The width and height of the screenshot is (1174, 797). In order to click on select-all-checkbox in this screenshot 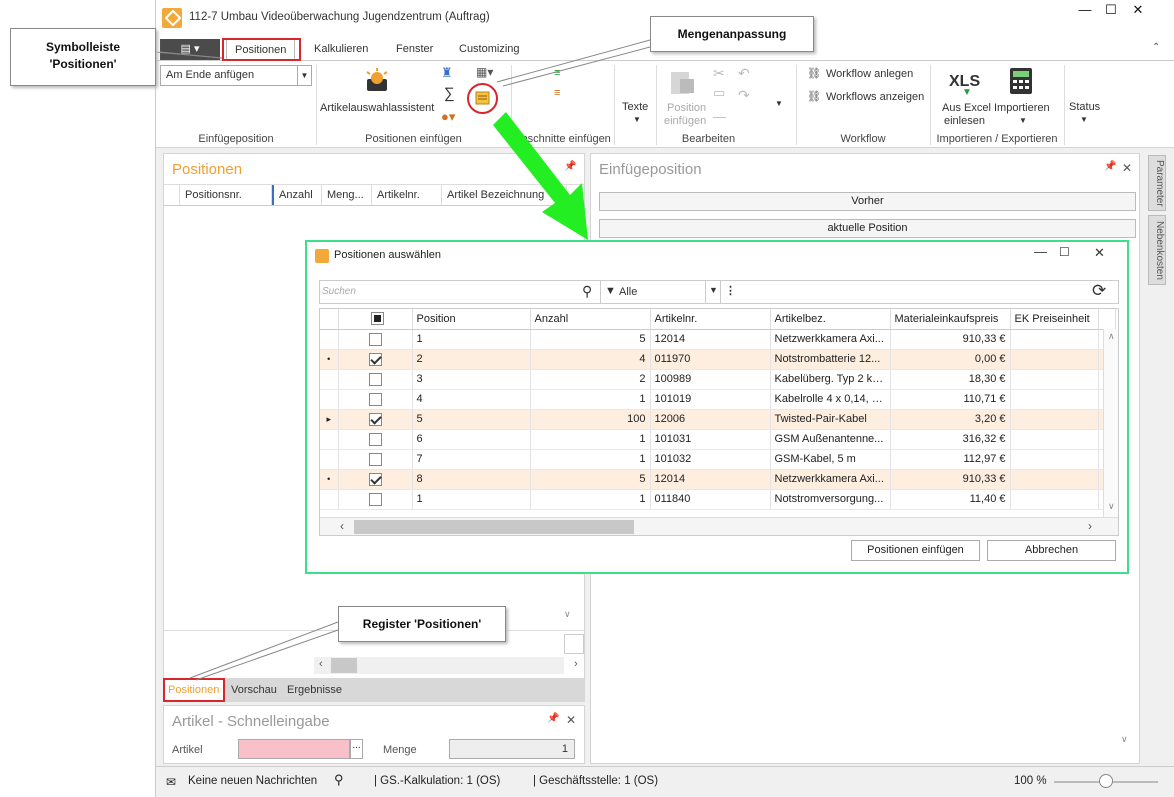, I will do `click(377, 319)`.